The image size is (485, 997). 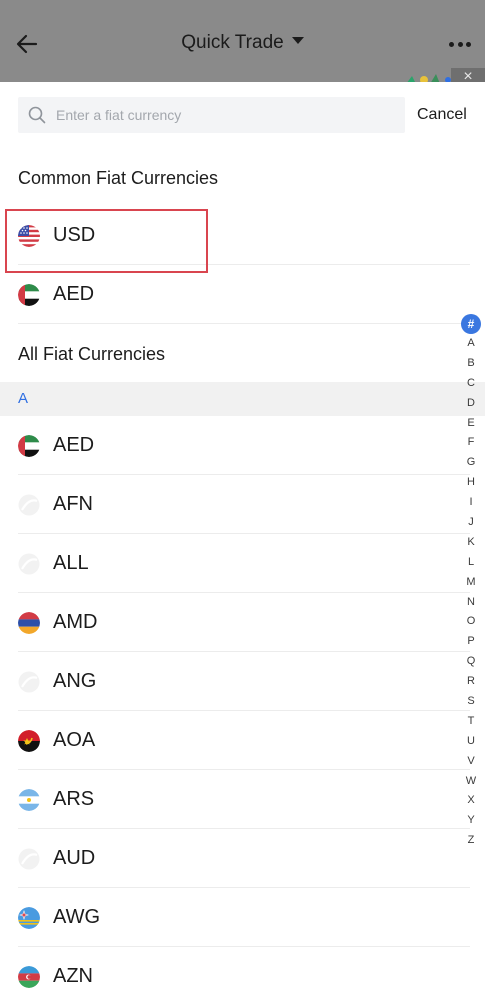 What do you see at coordinates (244, 681) in the screenshot?
I see `currency-row-ang: ANG` at bounding box center [244, 681].